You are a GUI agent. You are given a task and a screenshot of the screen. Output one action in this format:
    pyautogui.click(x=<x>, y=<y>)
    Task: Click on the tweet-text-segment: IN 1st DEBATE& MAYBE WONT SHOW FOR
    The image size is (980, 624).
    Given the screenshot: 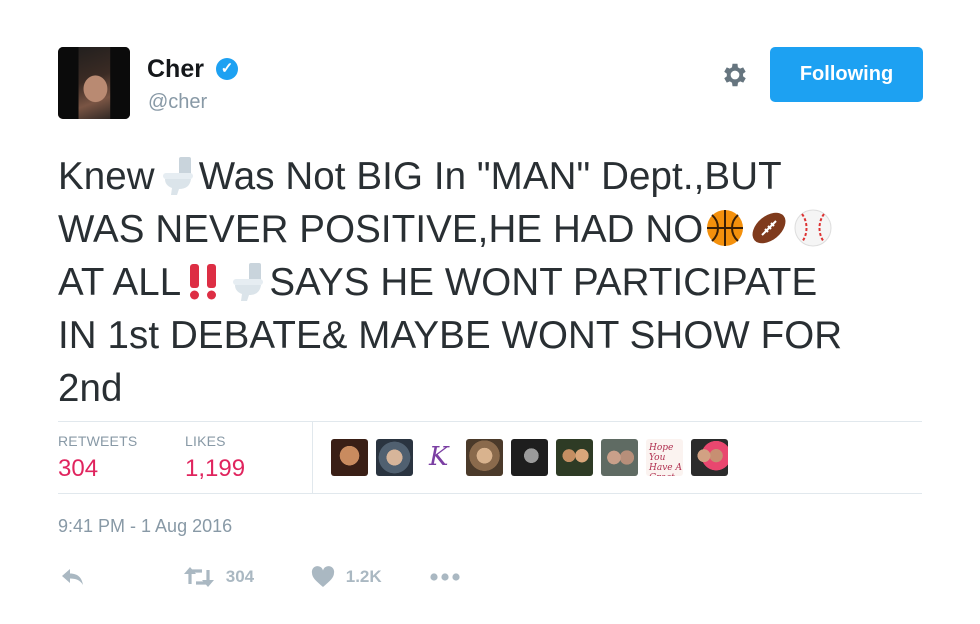 What is the action you would take?
    pyautogui.click(x=450, y=335)
    